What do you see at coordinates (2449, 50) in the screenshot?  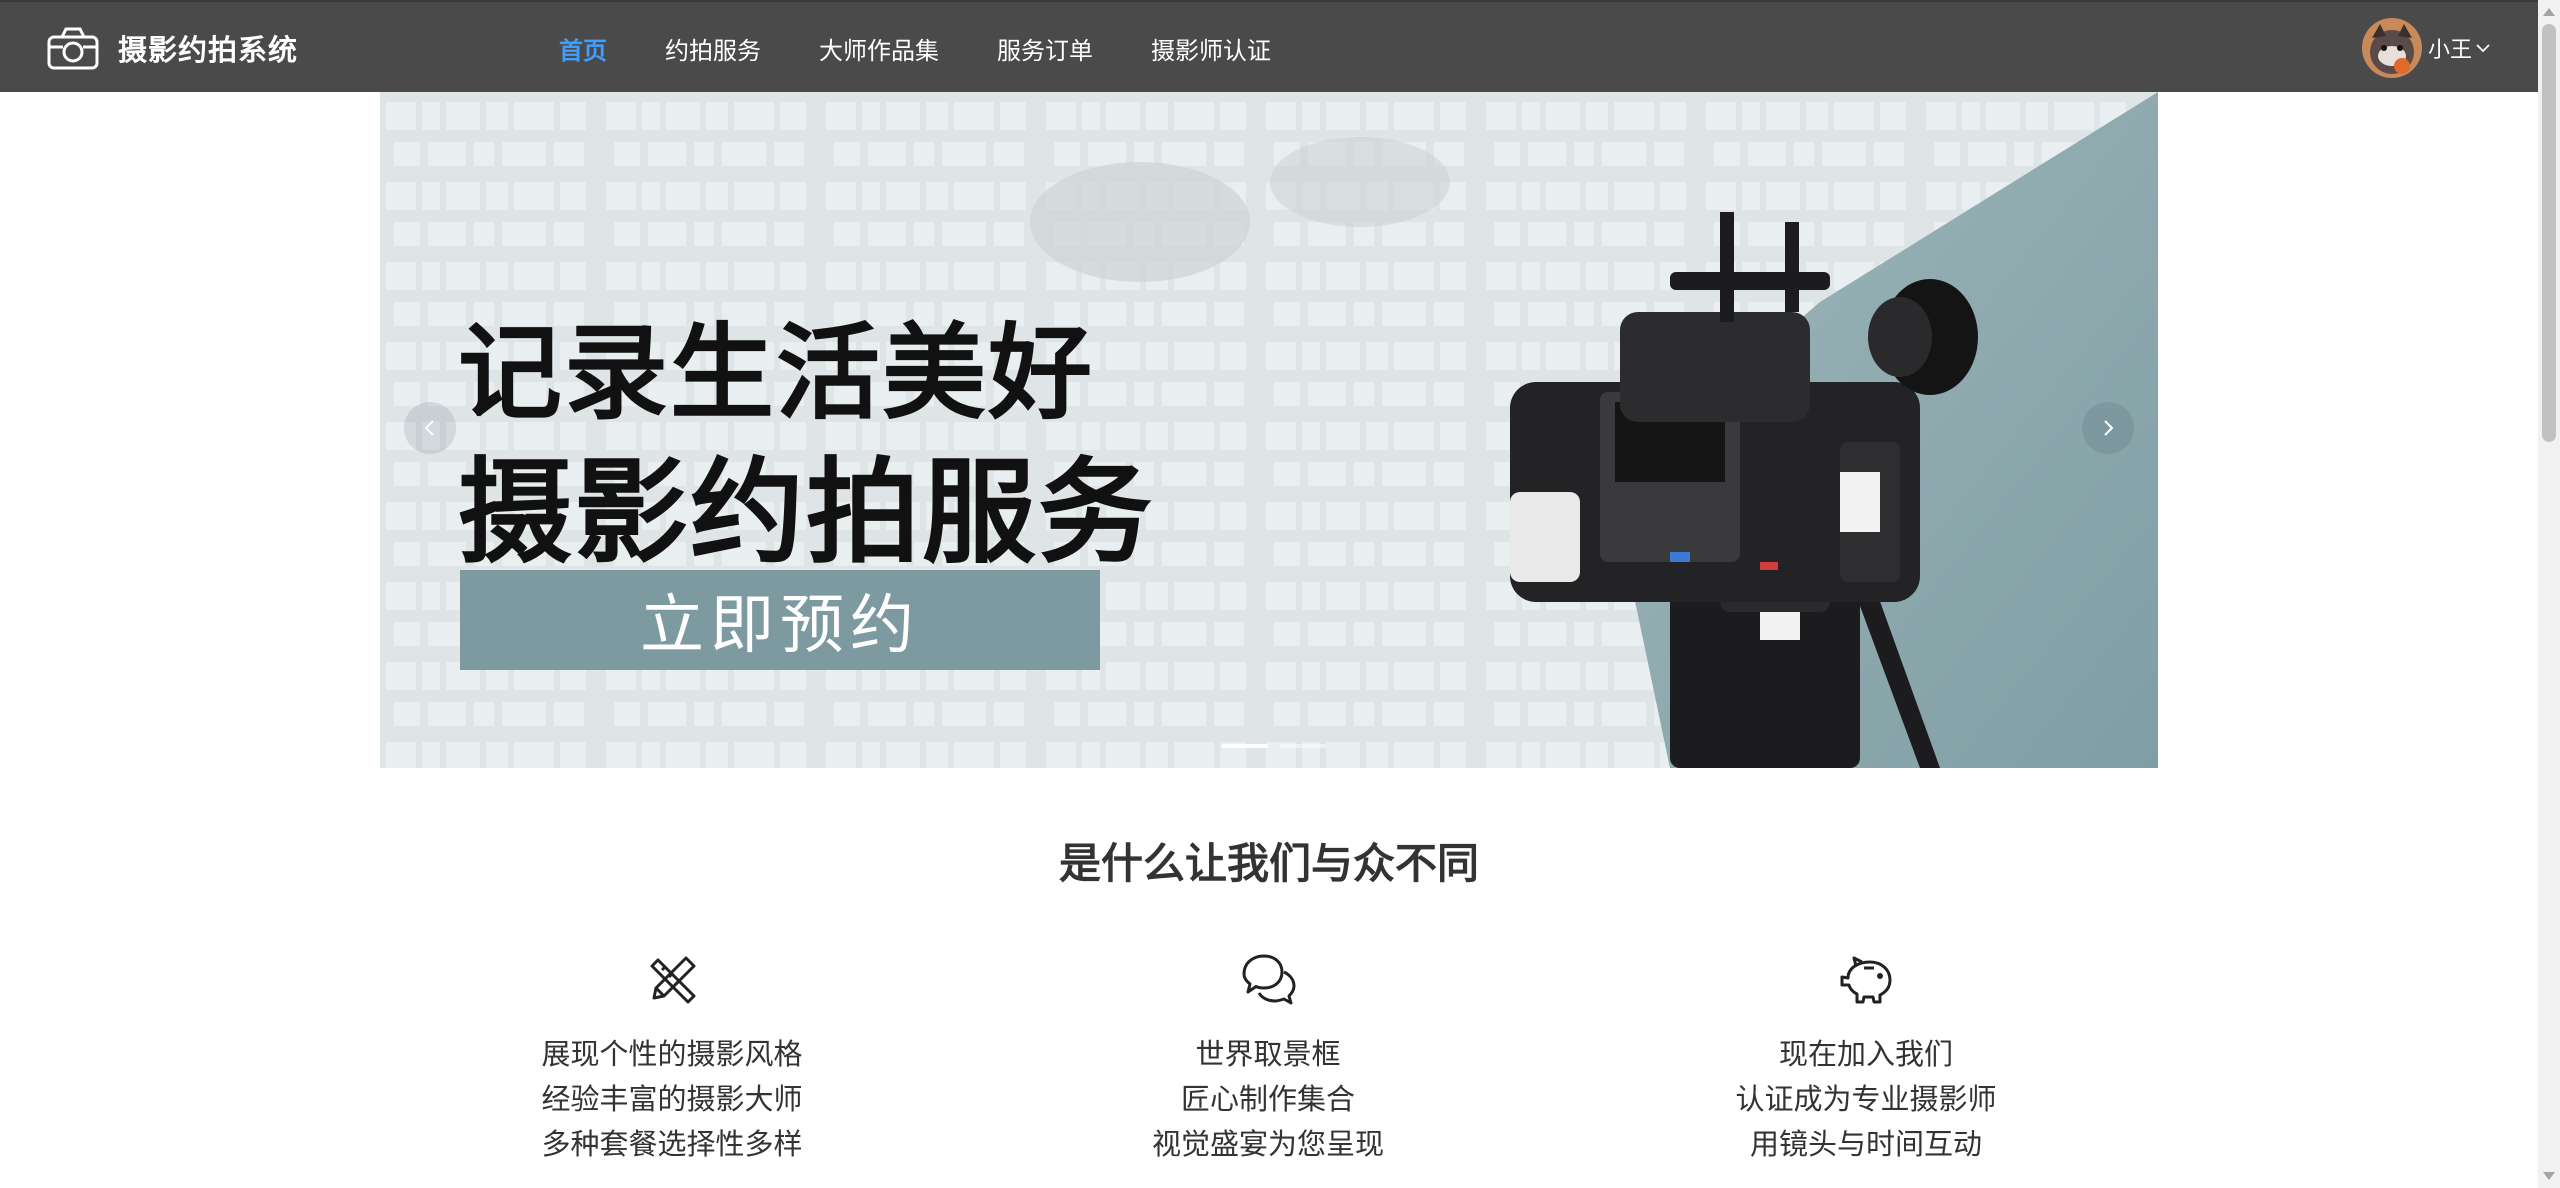 I see `user-name: 小王` at bounding box center [2449, 50].